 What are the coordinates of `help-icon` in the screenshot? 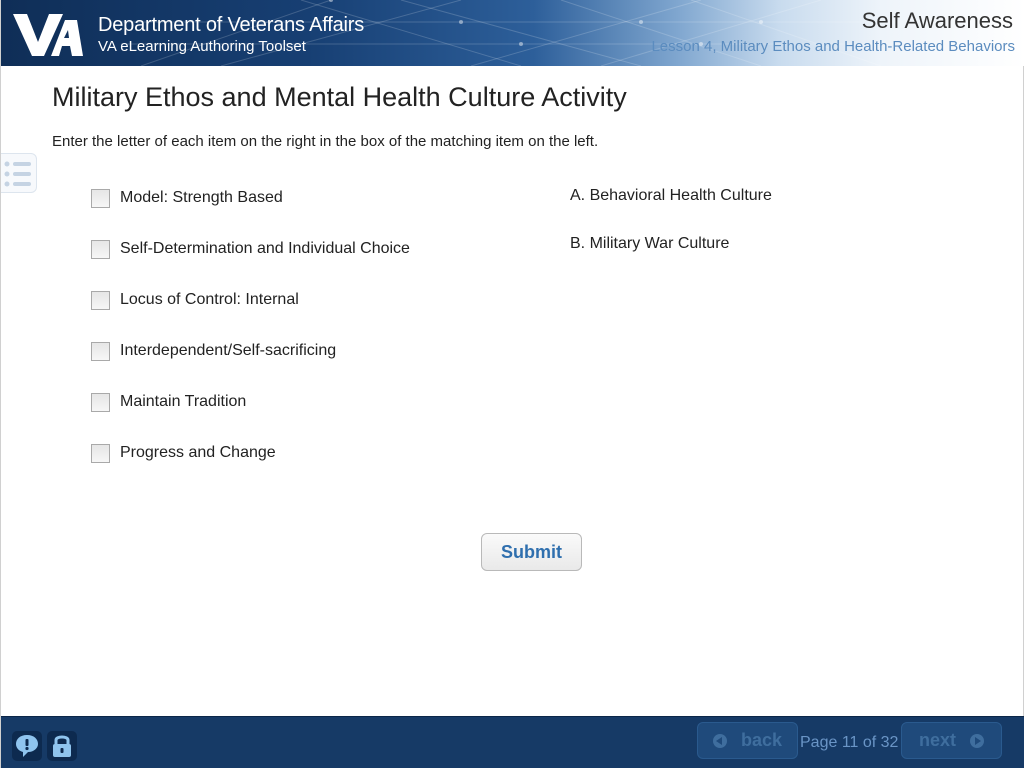 It's located at (27, 746).